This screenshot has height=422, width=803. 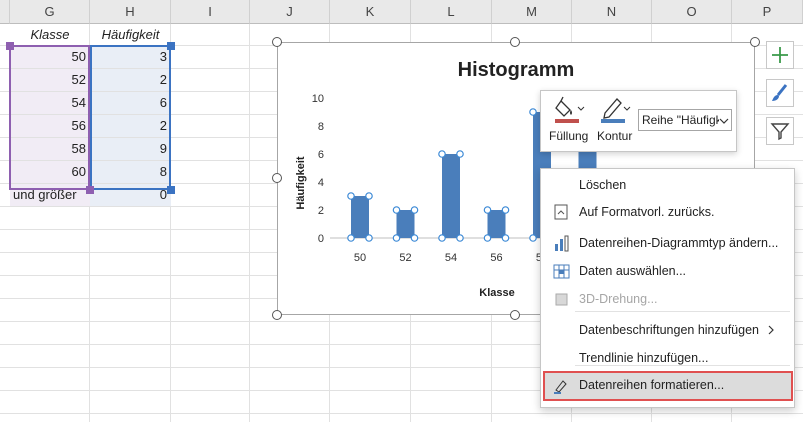 What do you see at coordinates (130, 12) in the screenshot?
I see `column-header-H: H` at bounding box center [130, 12].